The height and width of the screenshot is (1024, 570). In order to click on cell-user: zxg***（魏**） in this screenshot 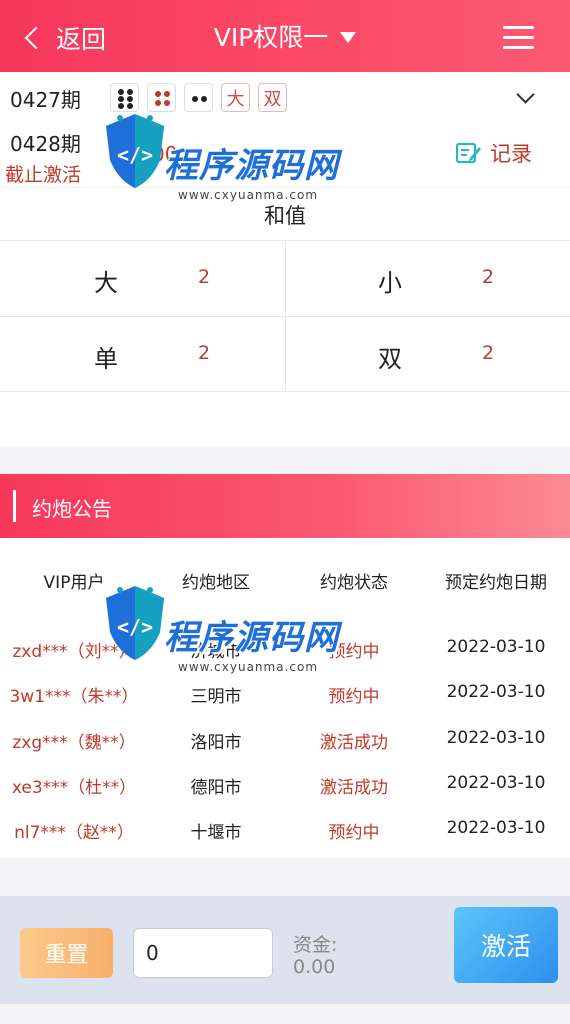, I will do `click(74, 743)`.